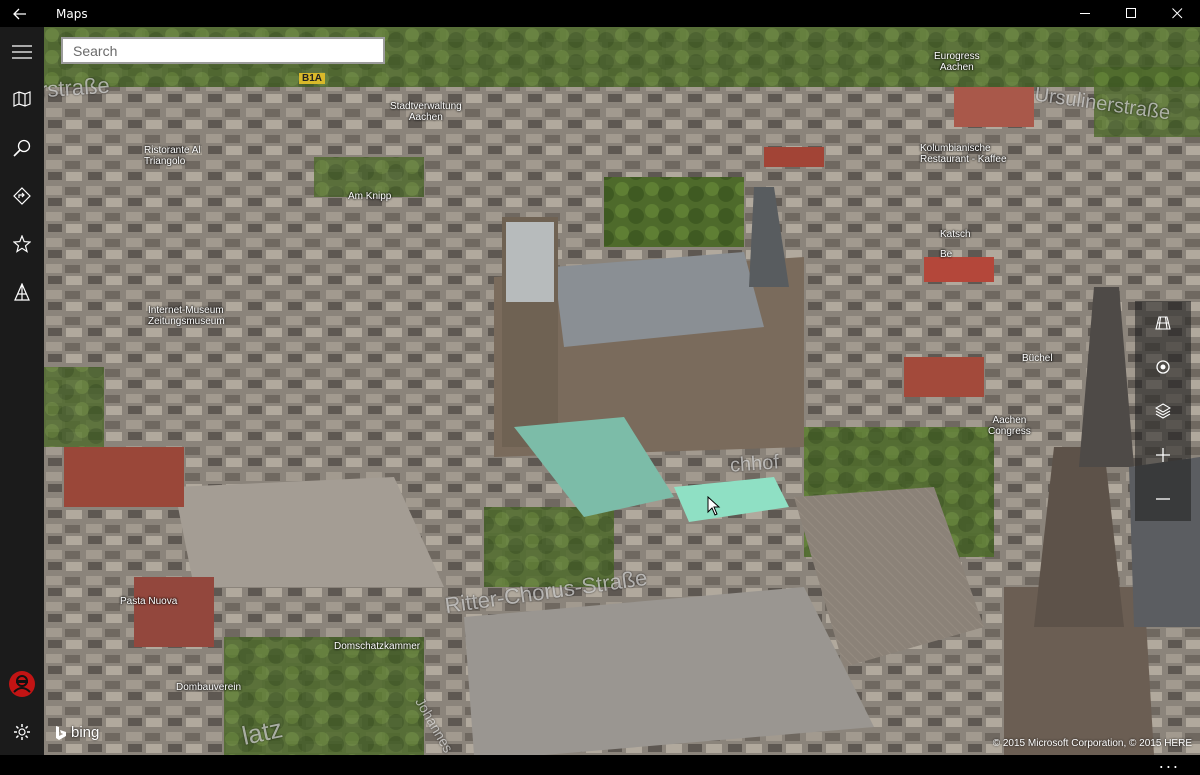 The height and width of the screenshot is (775, 1200). Describe the element at coordinates (957, 62) in the screenshot. I see `poi-label: Eurogress Aachen` at that location.